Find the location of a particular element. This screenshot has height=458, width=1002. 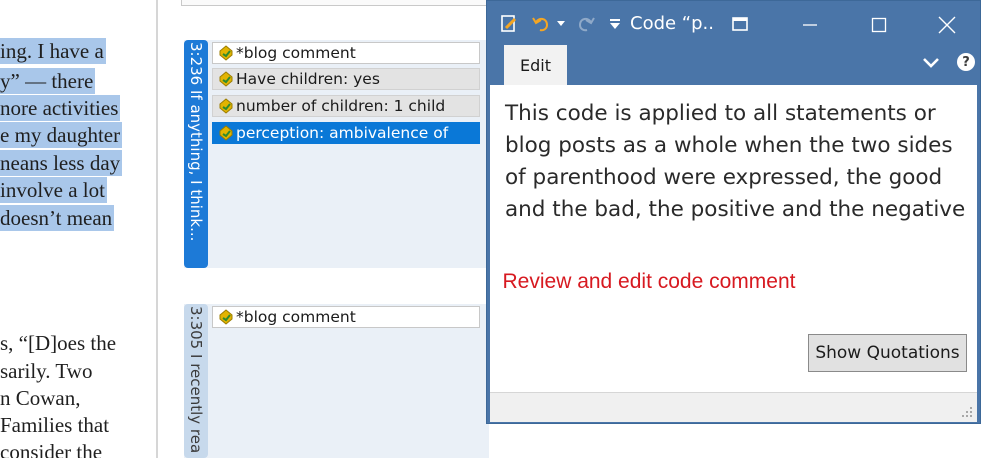

document-text-line: ing. I have a is located at coordinates (53, 51).